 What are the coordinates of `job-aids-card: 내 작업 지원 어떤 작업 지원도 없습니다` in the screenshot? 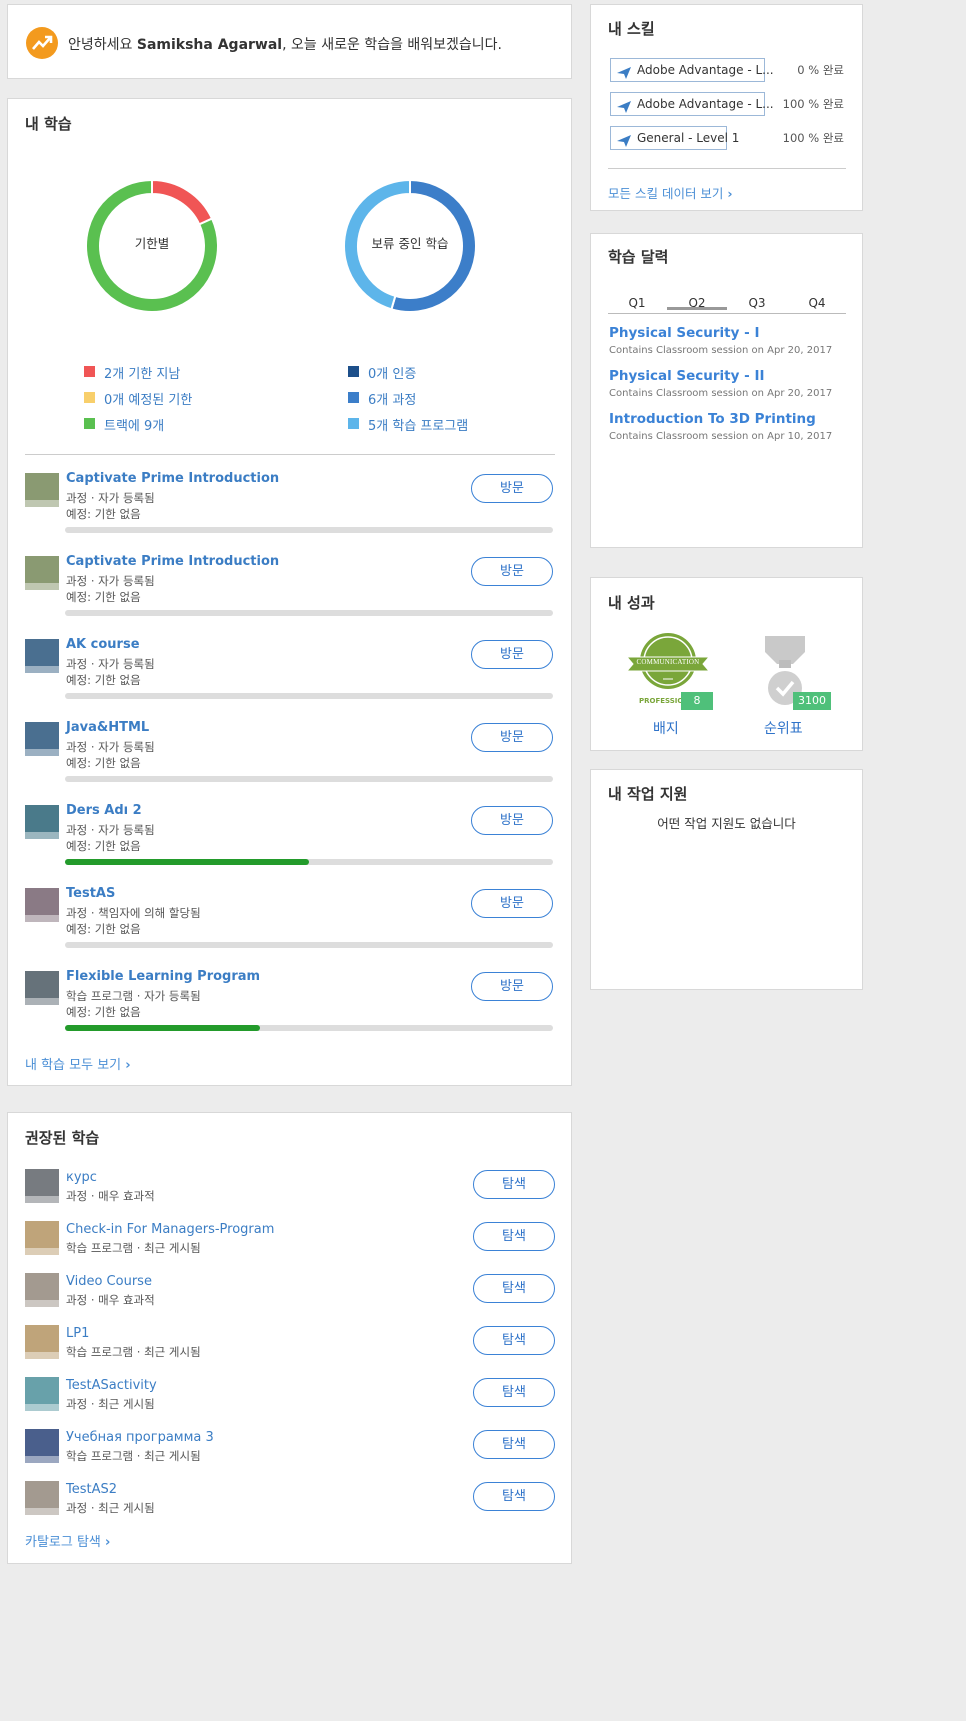 It's located at (726, 879).